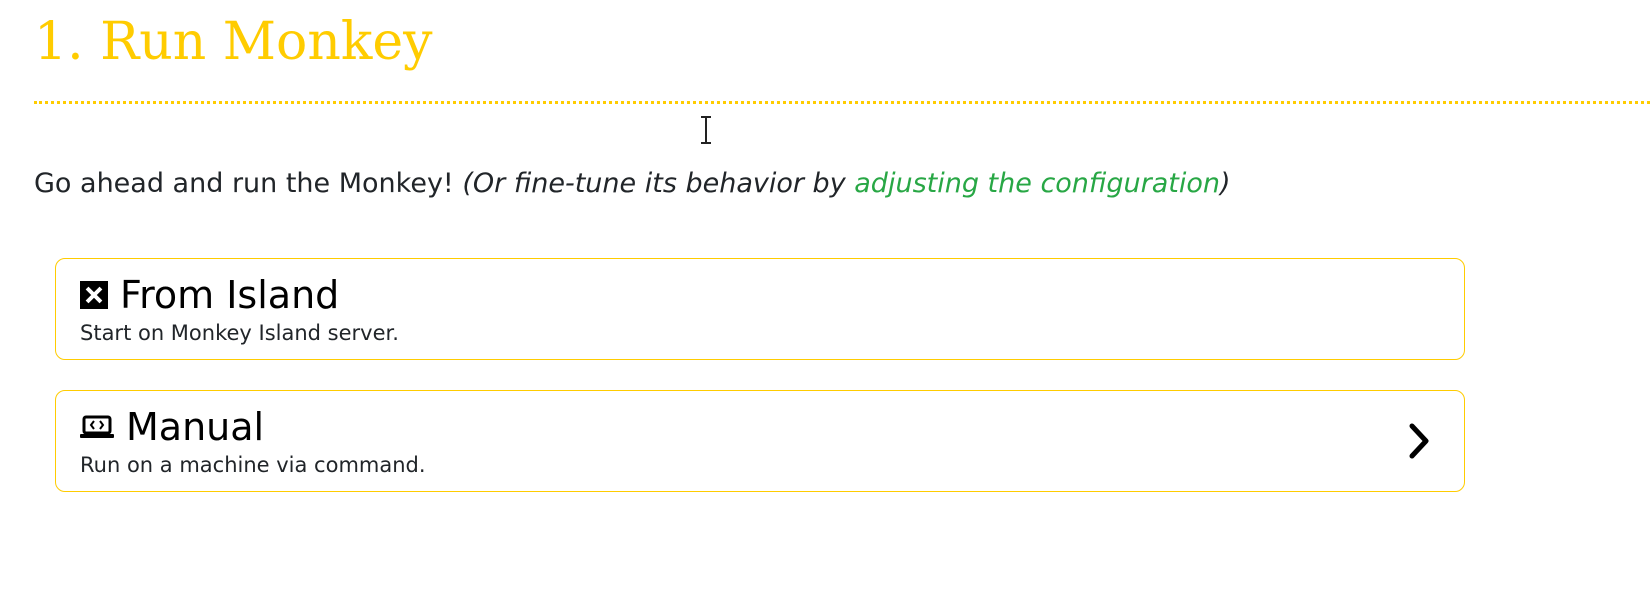 The width and height of the screenshot is (1650, 612). I want to click on configuration-link: adjusting the configuration, so click(1037, 183).